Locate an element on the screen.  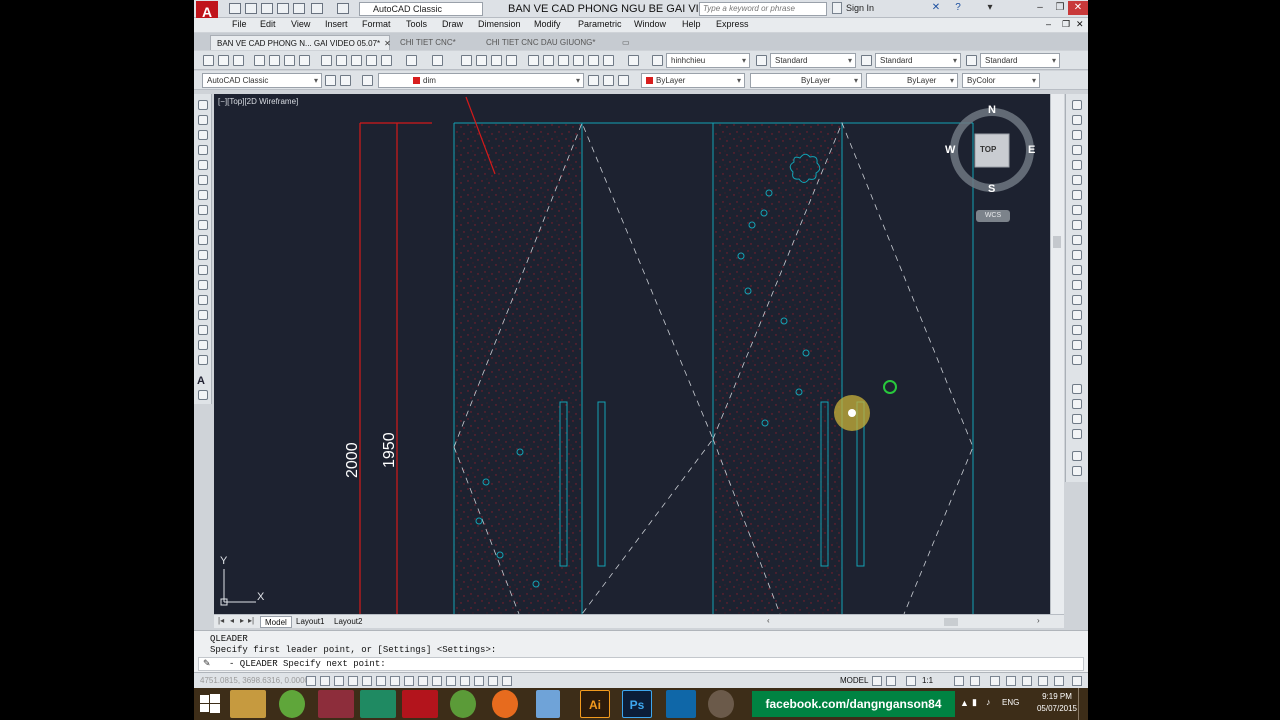
make-current-icon is located at coordinates (593, 80).